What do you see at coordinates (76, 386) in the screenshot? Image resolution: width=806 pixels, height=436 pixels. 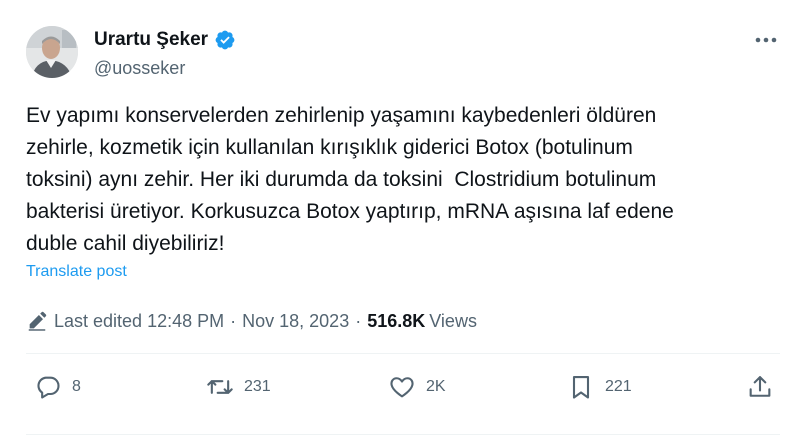 I see `reply-count: 8` at bounding box center [76, 386].